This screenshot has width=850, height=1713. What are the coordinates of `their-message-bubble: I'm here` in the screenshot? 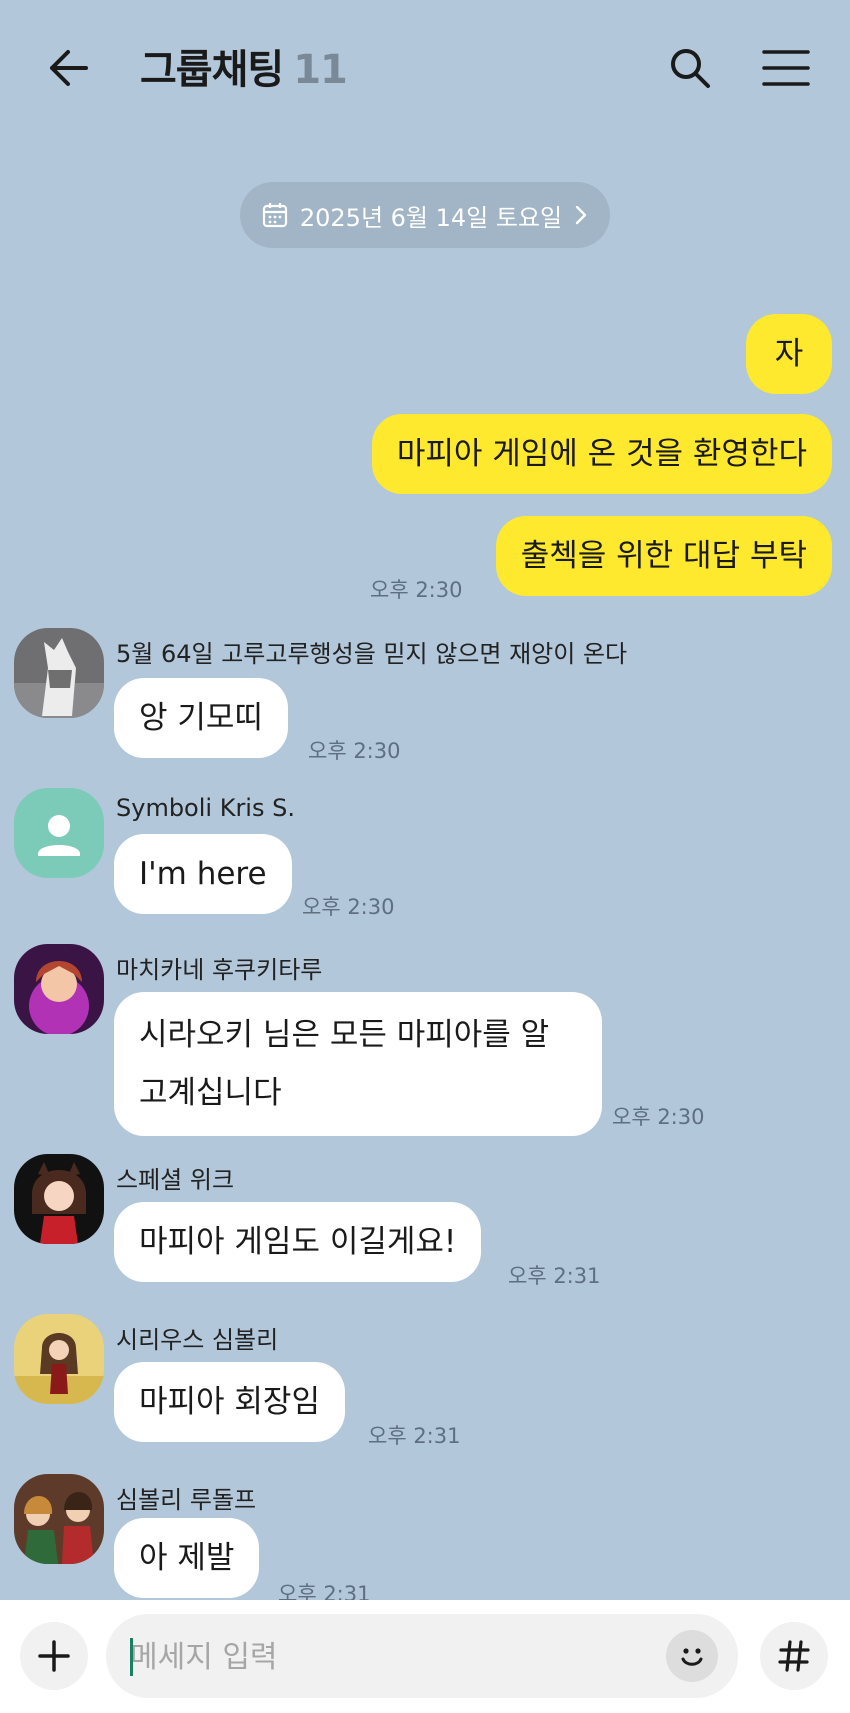 It's located at (203, 874).